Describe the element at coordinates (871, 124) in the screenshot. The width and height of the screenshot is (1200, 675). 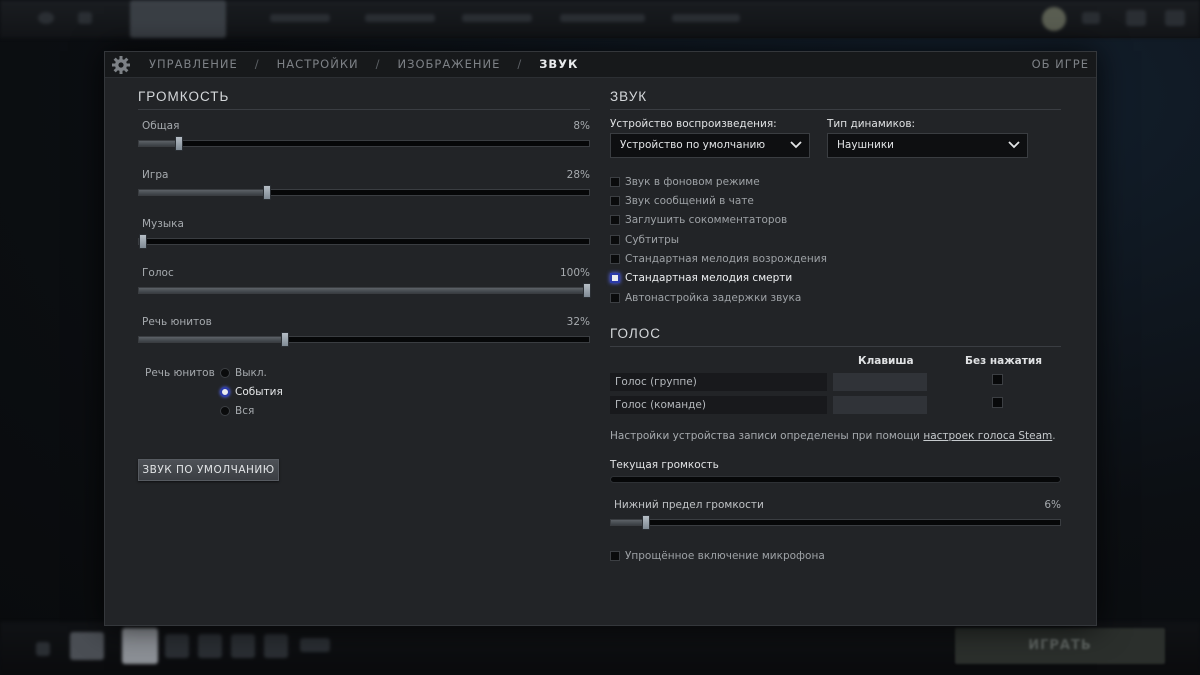
I see `speaker-type-label: Тип динамиков:` at that location.